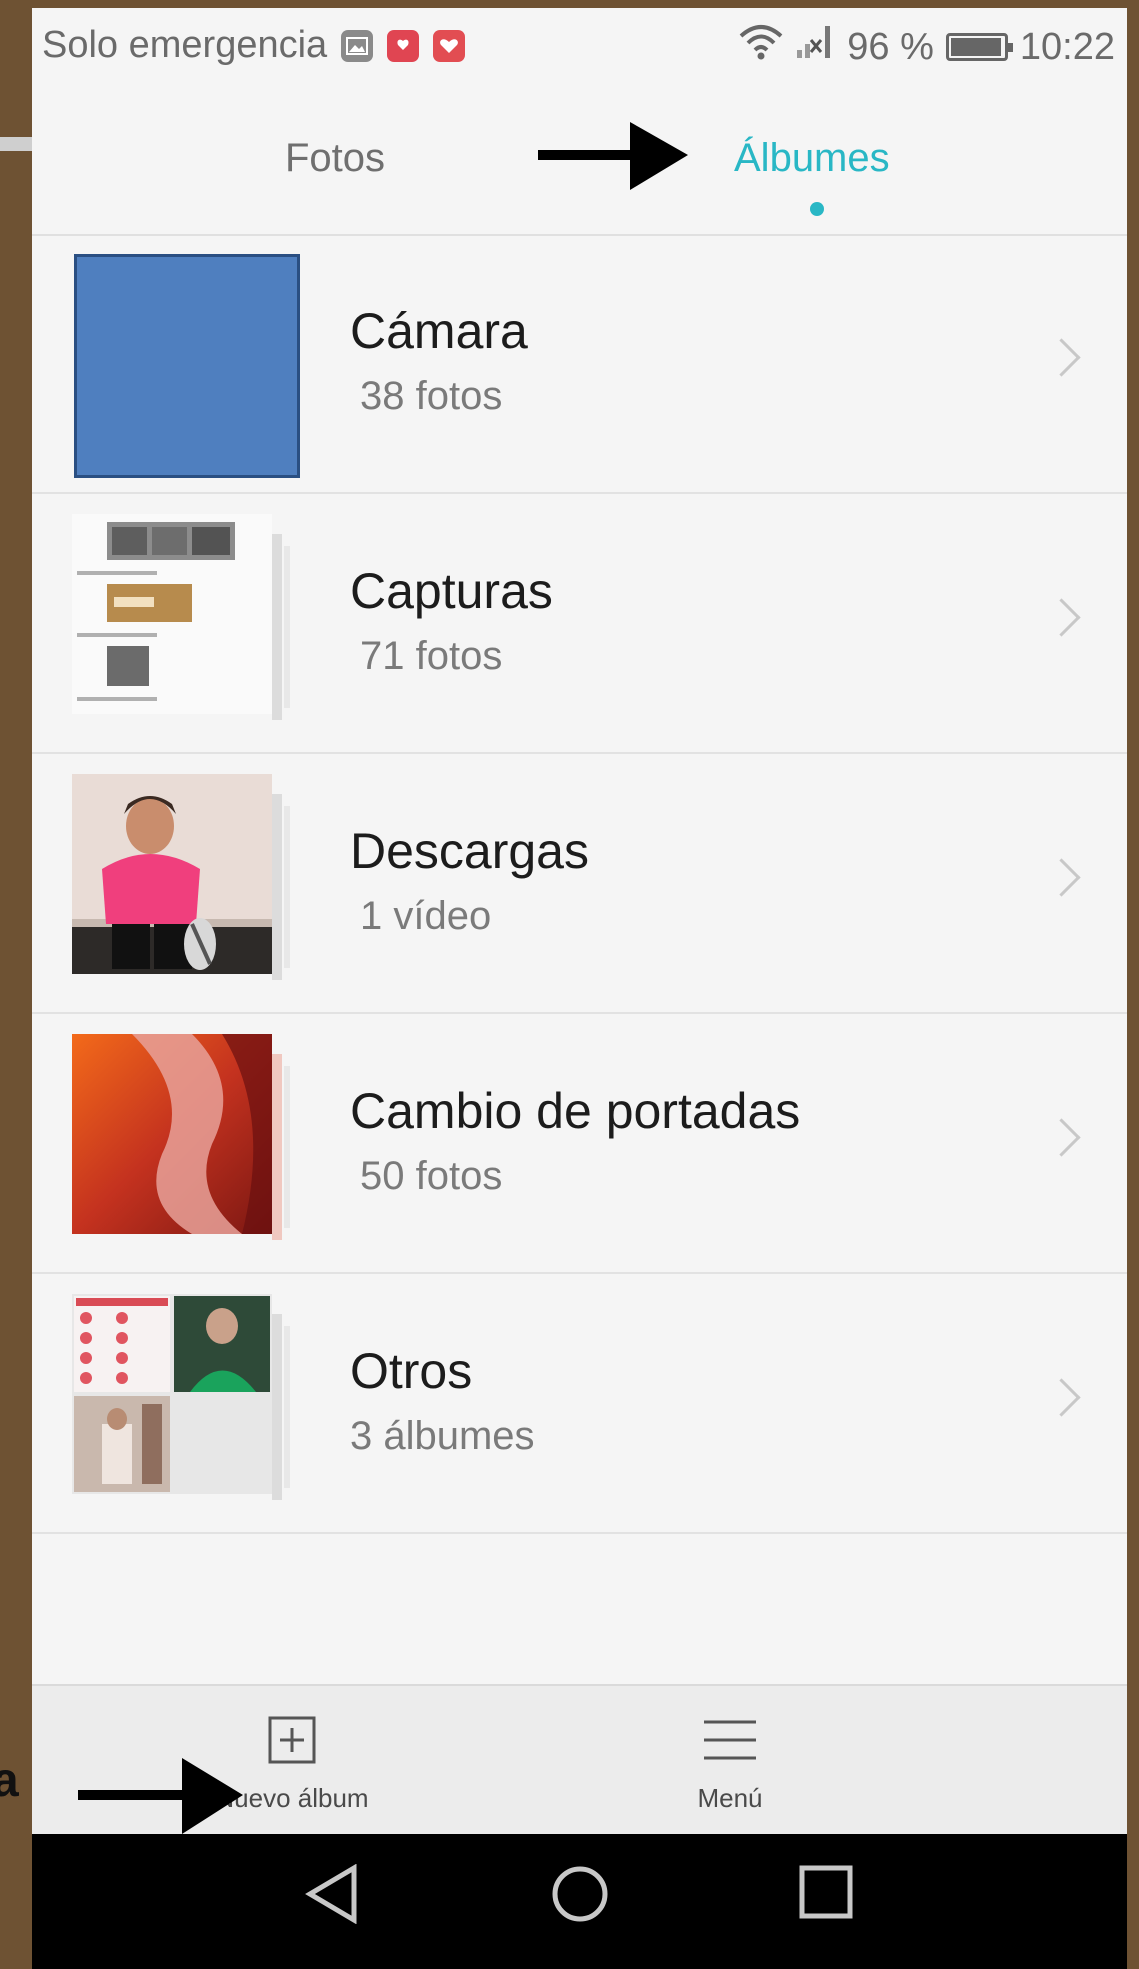  Describe the element at coordinates (403, 45) in the screenshot. I see `huawei-app-icon` at that location.